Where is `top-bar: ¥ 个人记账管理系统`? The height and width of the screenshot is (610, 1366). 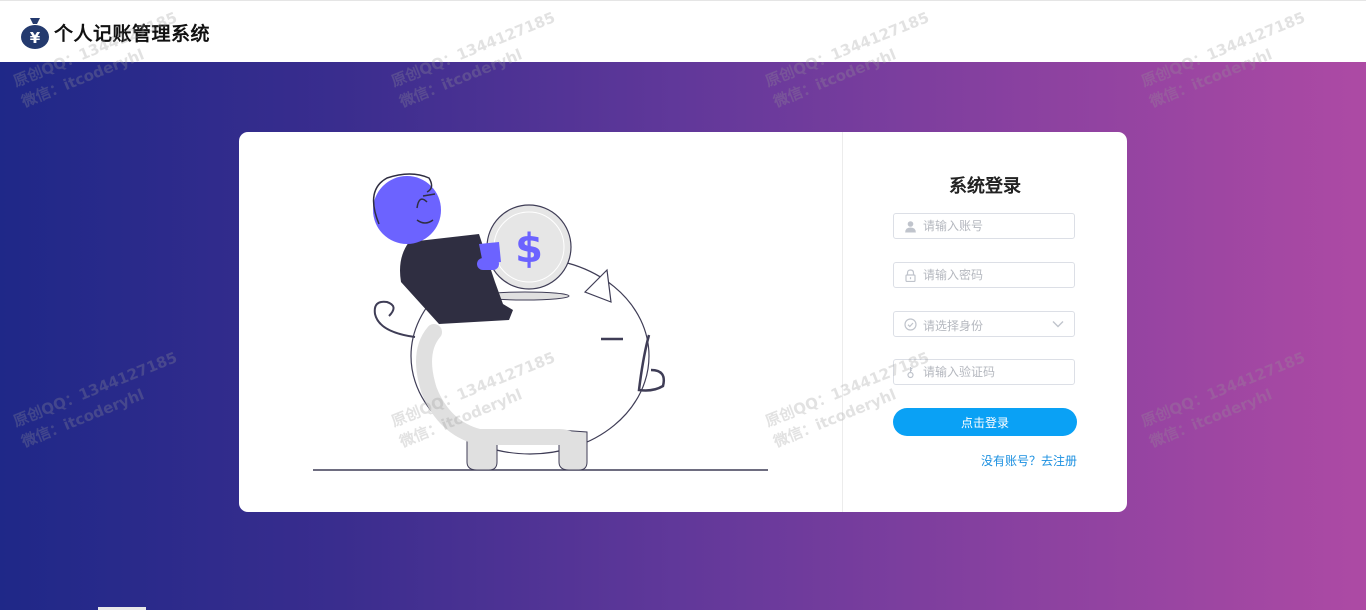
top-bar: ¥ 个人记账管理系统 is located at coordinates (683, 31).